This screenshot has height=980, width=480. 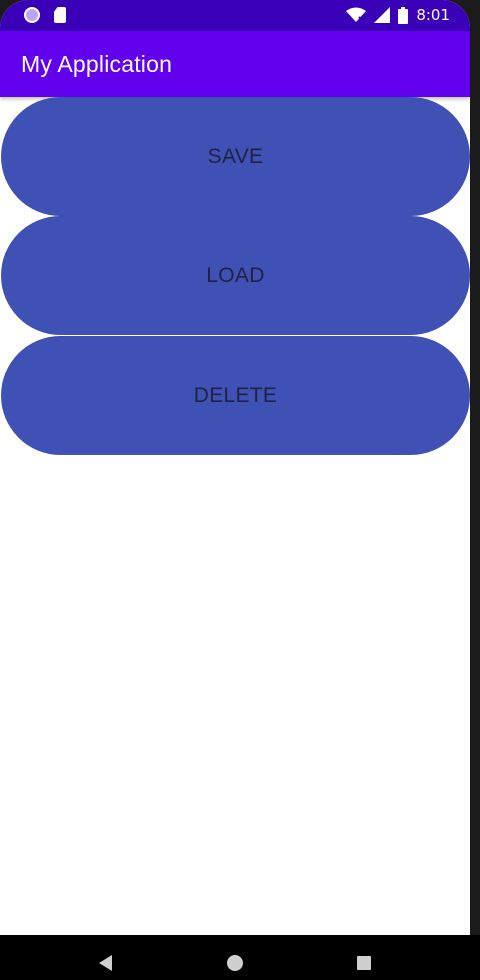 I want to click on navigation-bar, so click(x=240, y=957).